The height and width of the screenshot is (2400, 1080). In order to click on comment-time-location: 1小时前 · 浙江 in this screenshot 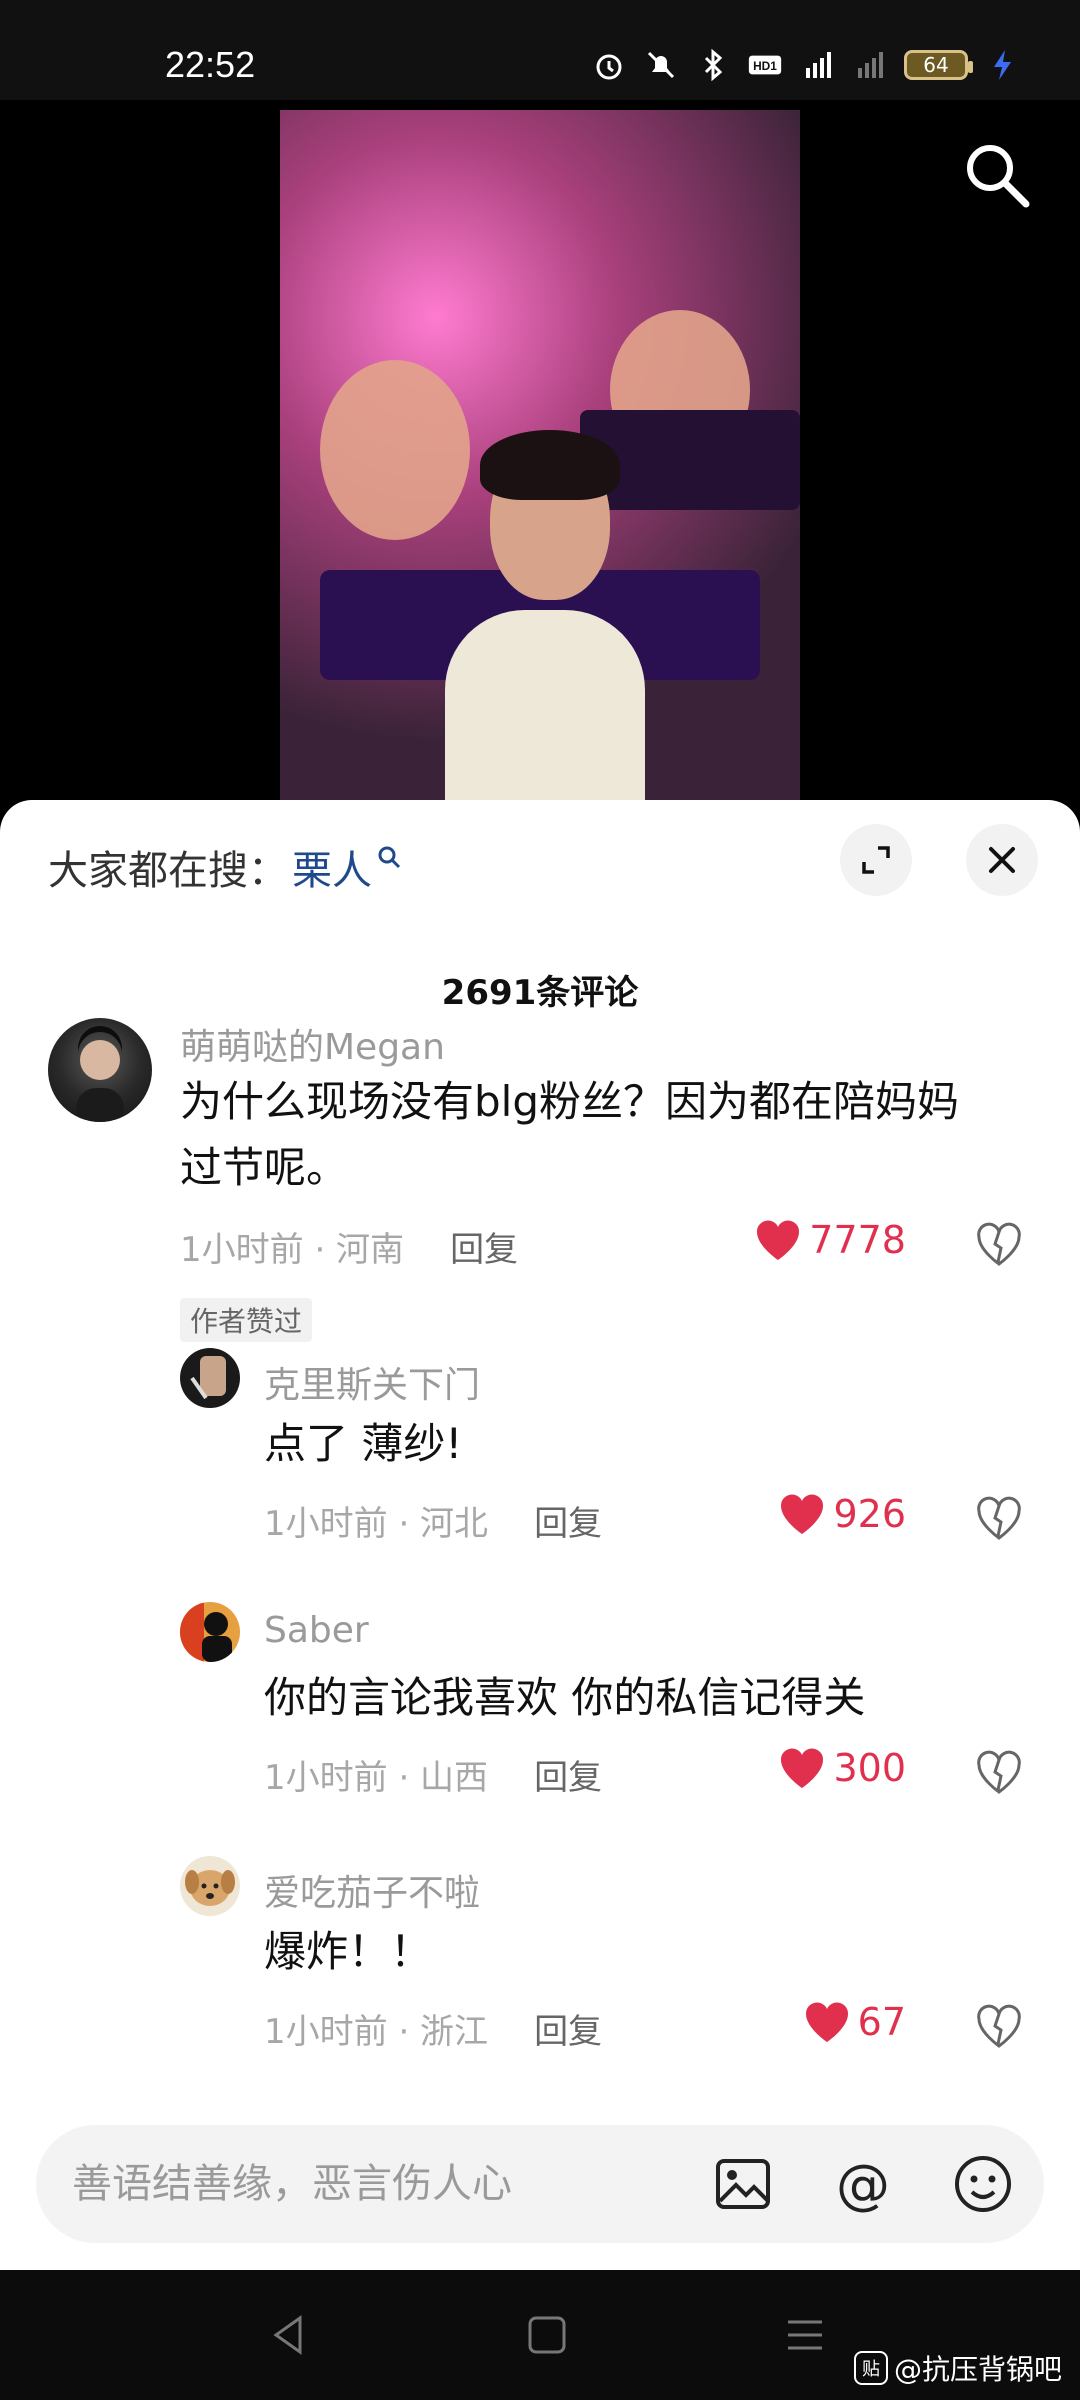, I will do `click(376, 2032)`.